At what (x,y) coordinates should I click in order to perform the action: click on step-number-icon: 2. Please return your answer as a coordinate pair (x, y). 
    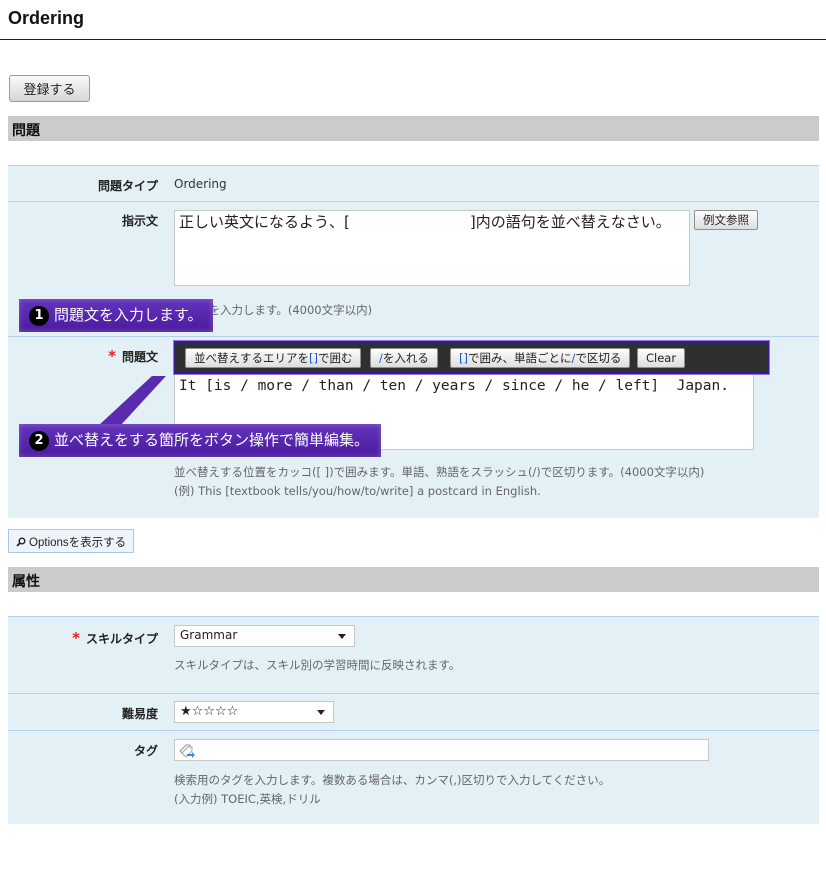
    Looking at the image, I should click on (39, 441).